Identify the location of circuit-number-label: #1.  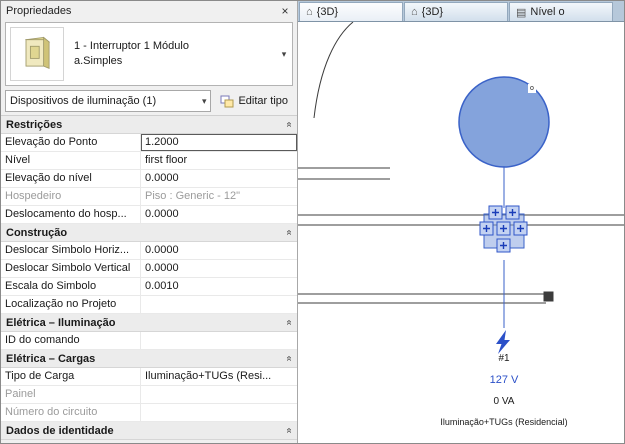
(504, 358).